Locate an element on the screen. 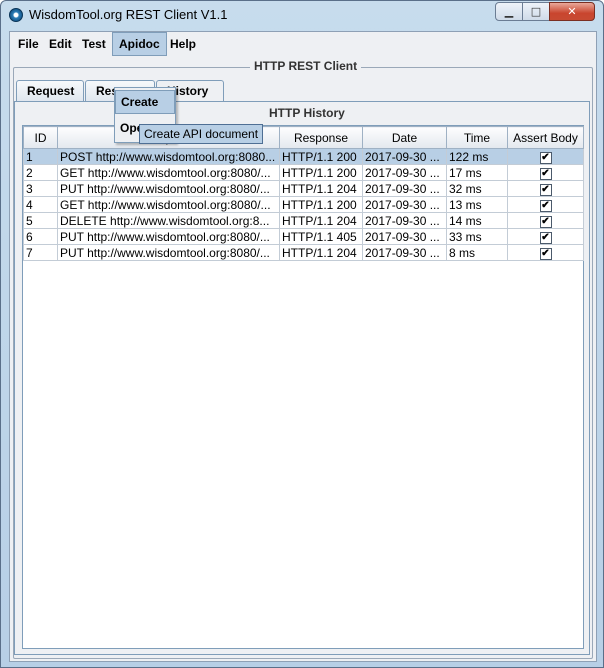 This screenshot has height=668, width=604. menu-edit: Edit is located at coordinates (60, 44).